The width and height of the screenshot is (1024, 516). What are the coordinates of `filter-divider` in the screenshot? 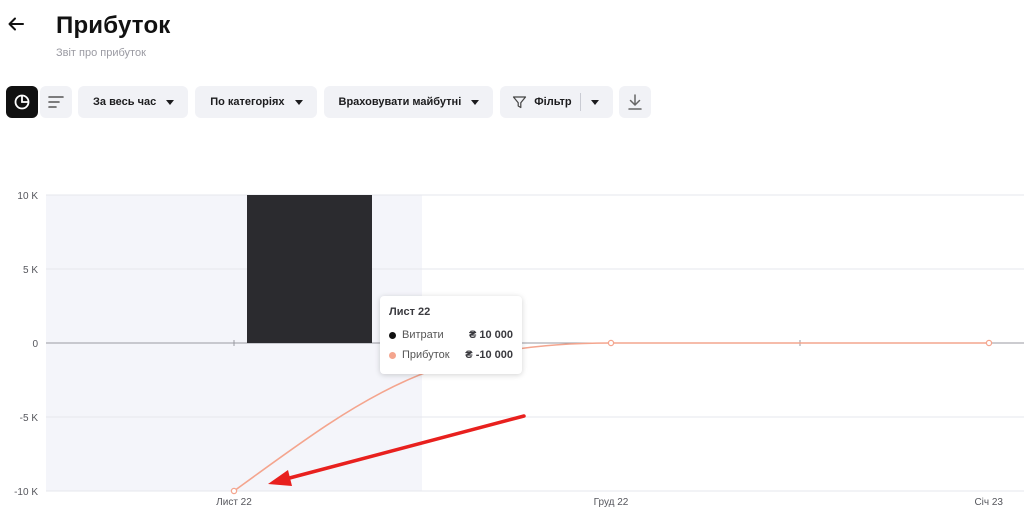 It's located at (580, 102).